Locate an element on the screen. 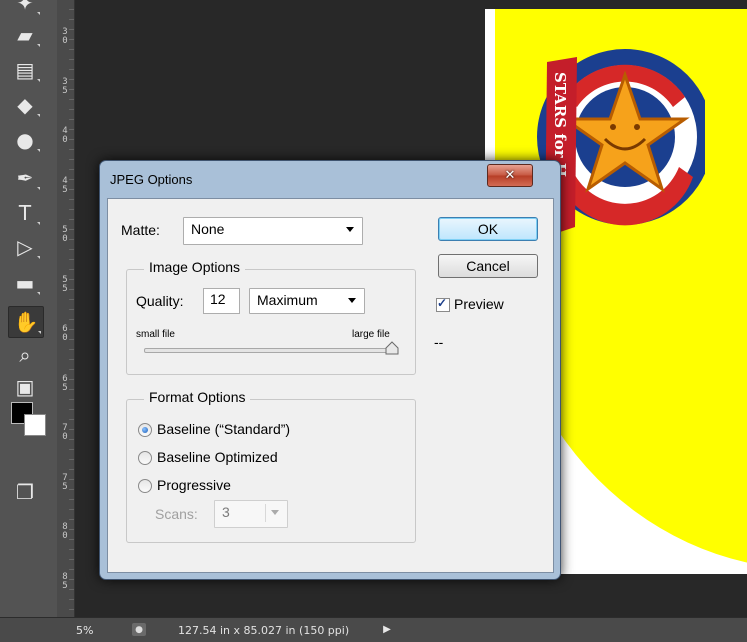 This screenshot has width=747, height=642. cancel-button: Cancel is located at coordinates (488, 266).